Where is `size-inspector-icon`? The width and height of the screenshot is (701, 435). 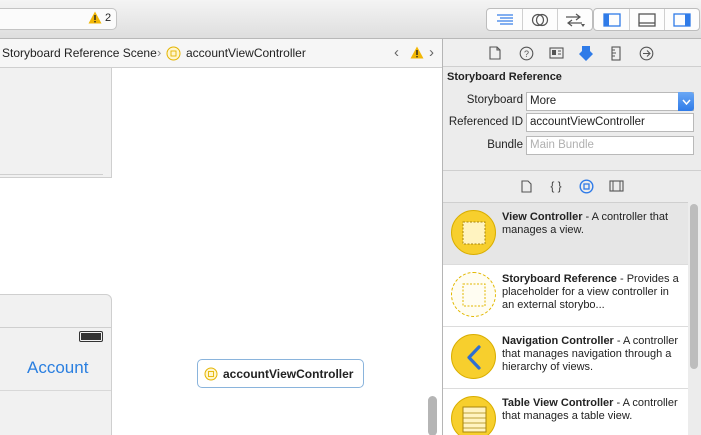
size-inspector-icon is located at coordinates (616, 53).